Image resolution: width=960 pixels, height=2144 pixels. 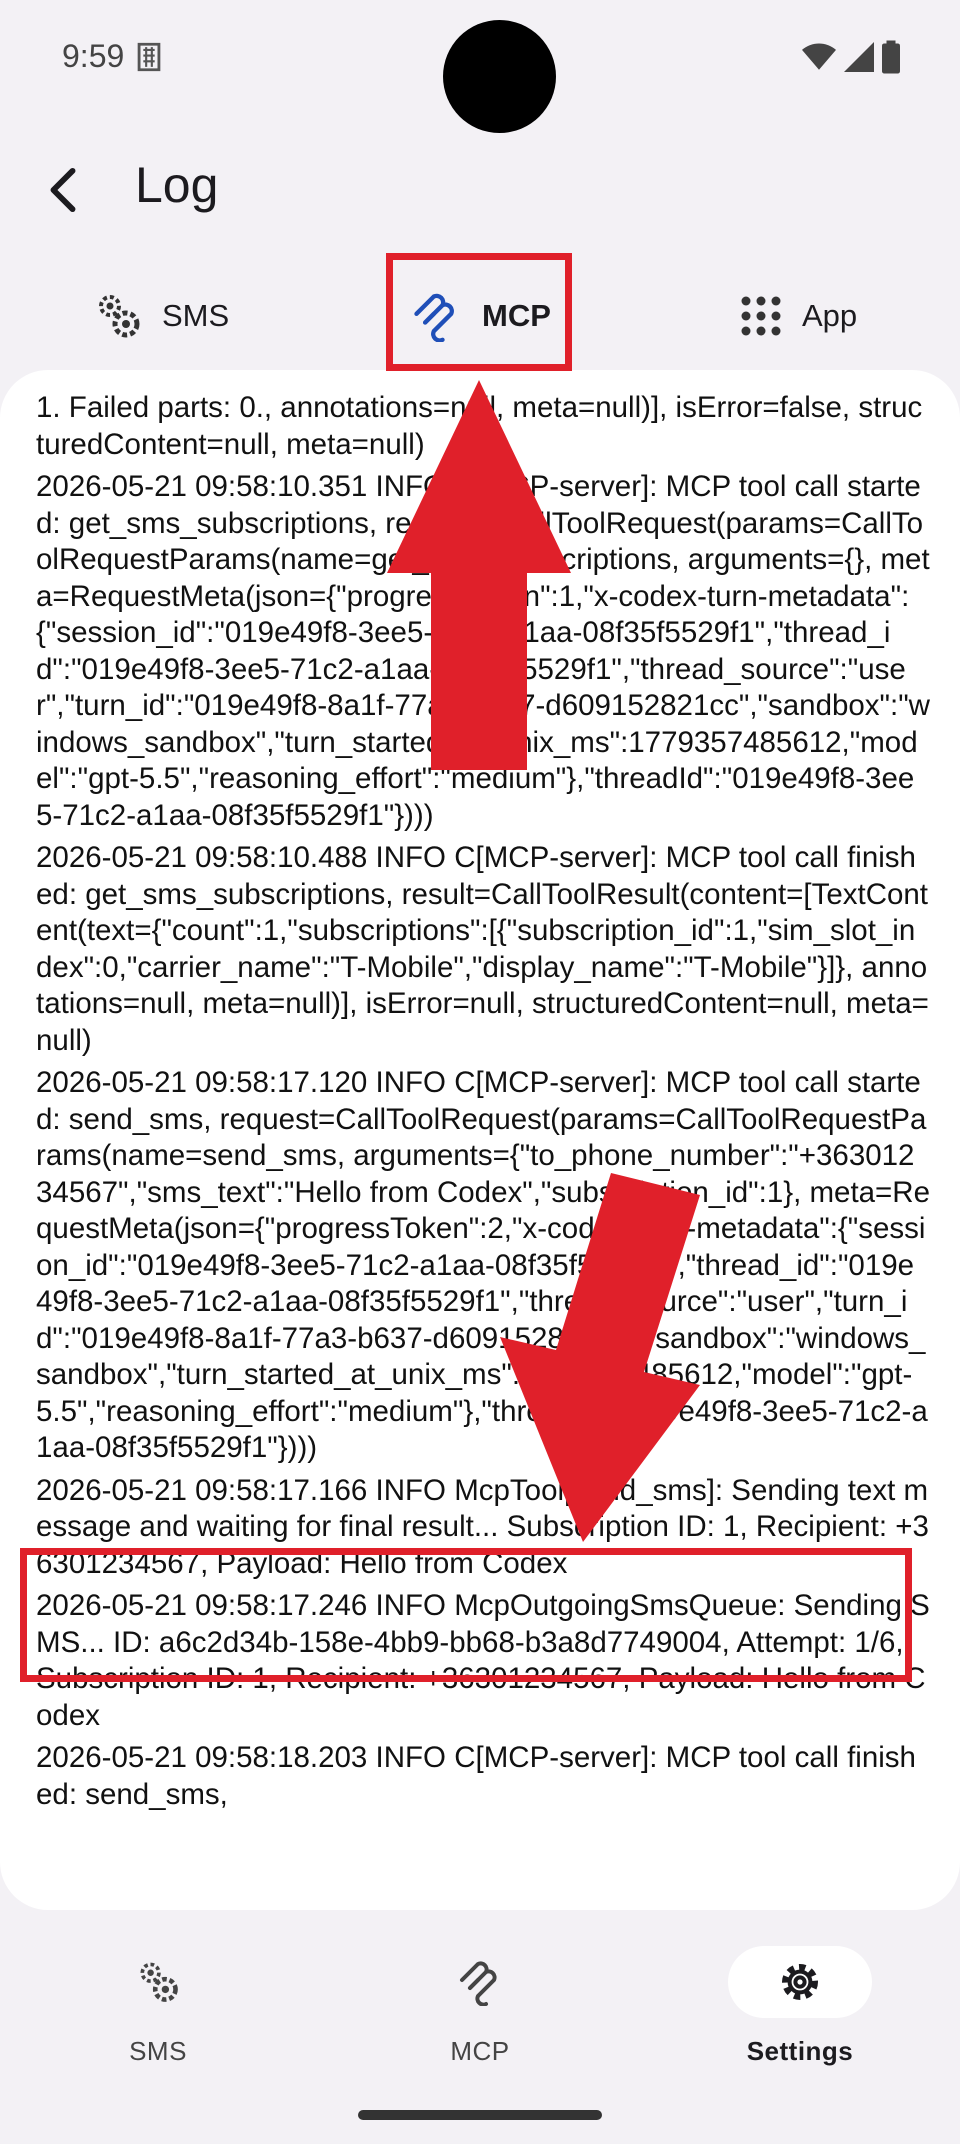 What do you see at coordinates (891, 57) in the screenshot?
I see `battery-icon` at bounding box center [891, 57].